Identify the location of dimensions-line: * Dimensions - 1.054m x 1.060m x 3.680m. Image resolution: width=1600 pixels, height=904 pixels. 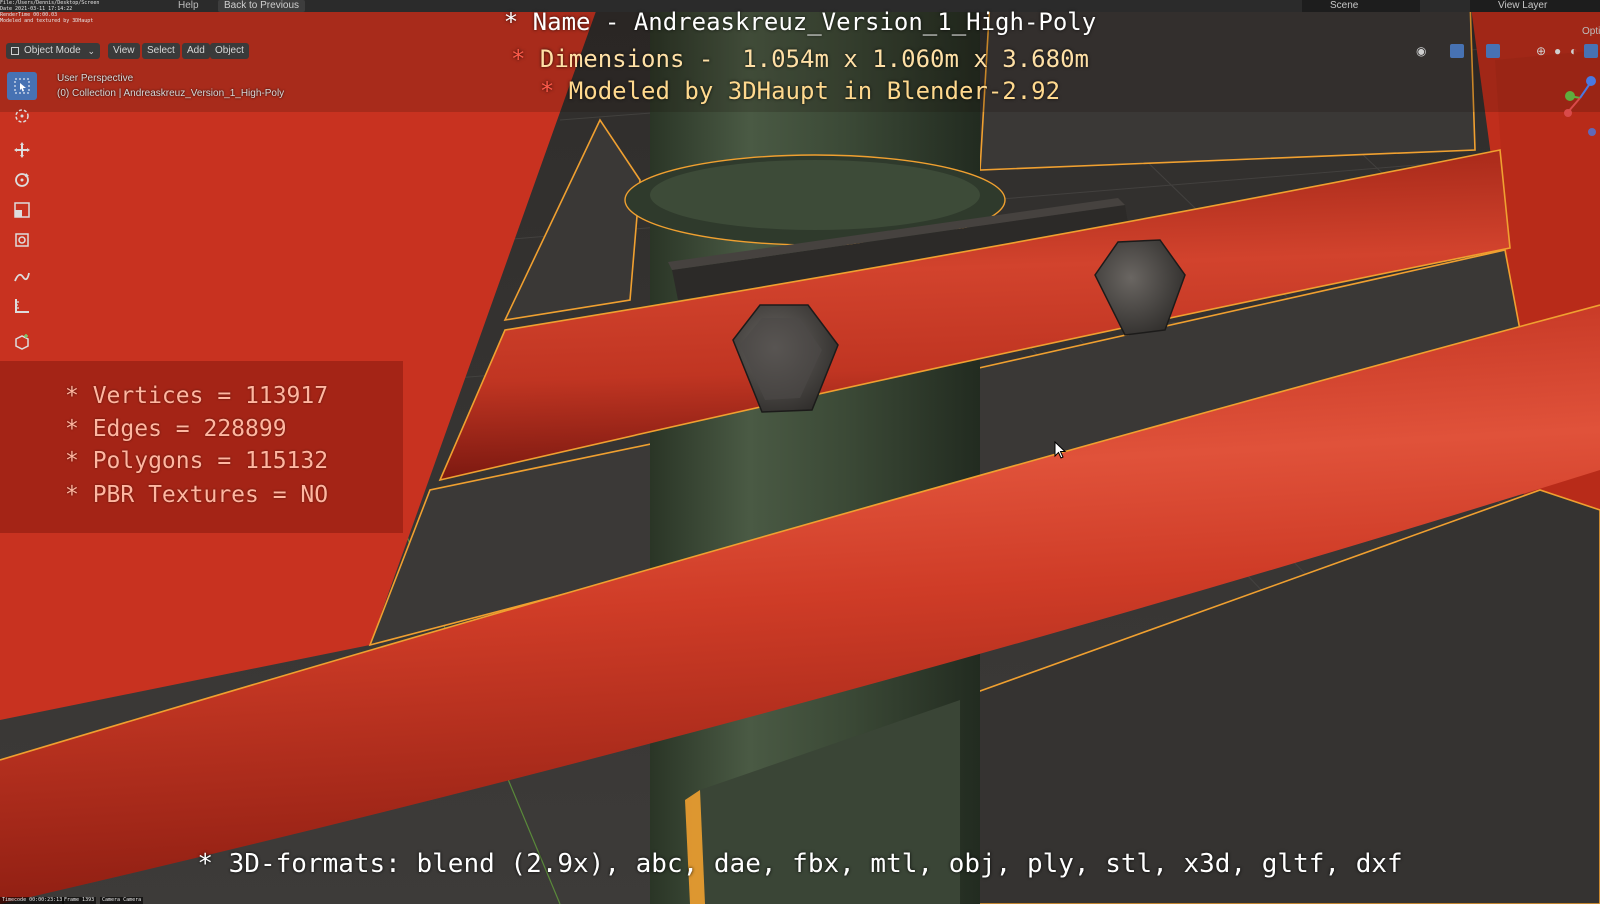
(800, 59).